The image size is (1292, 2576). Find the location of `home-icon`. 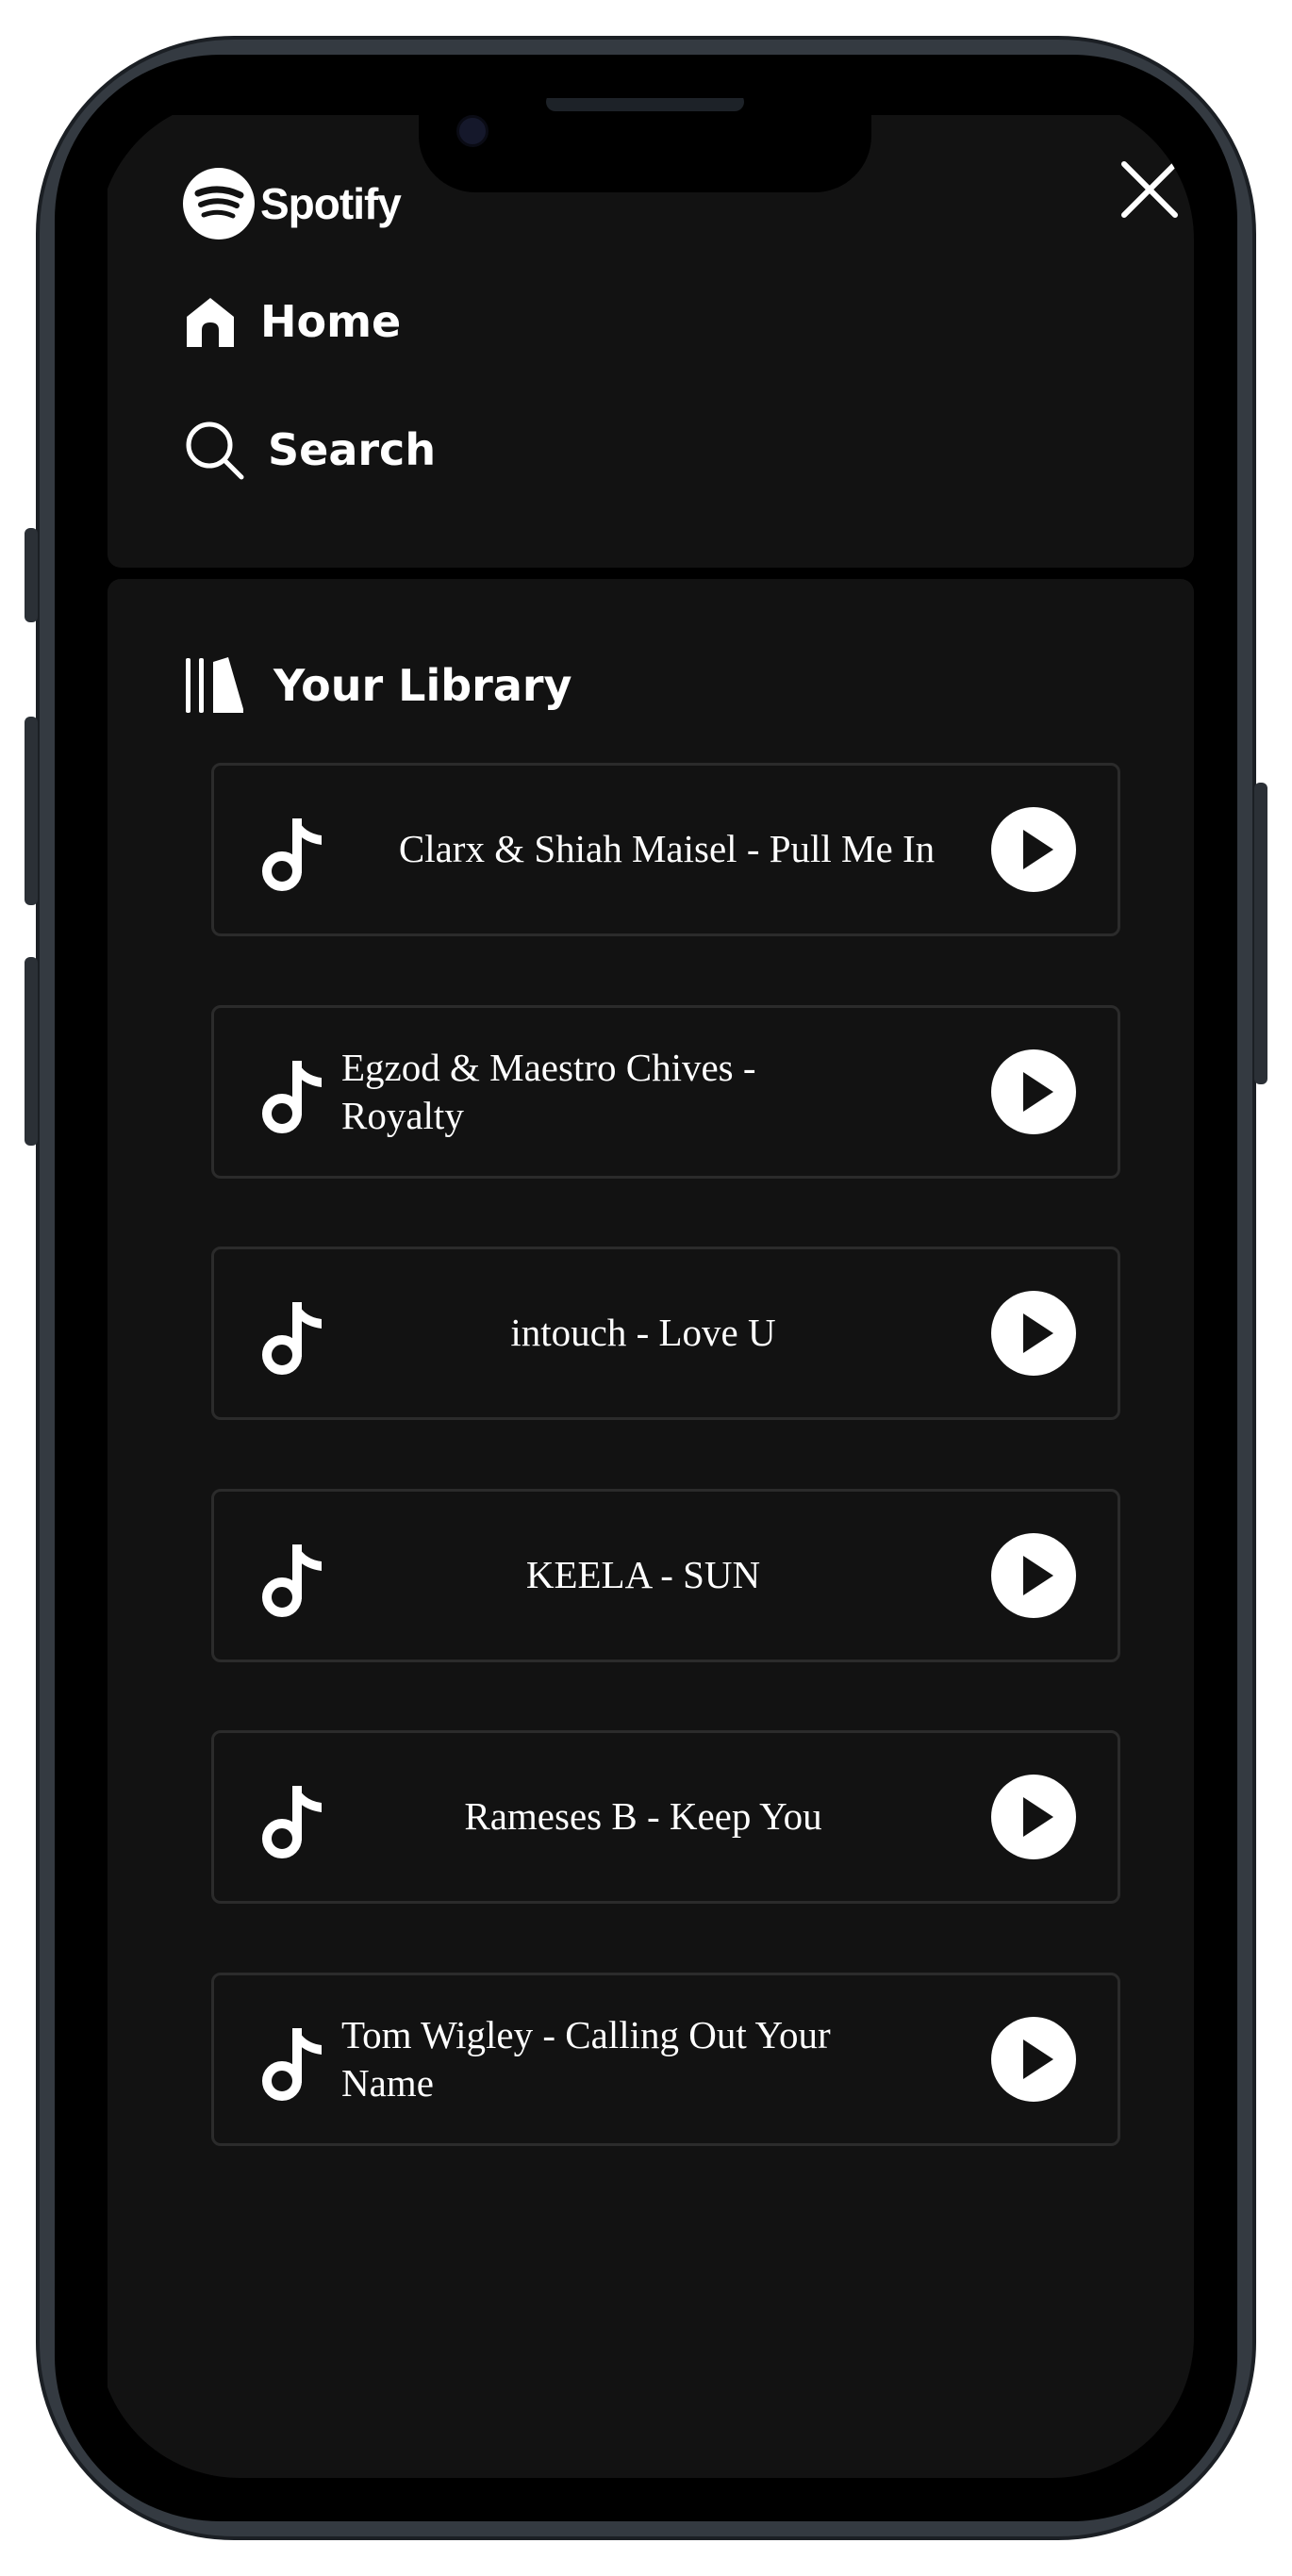

home-icon is located at coordinates (210, 322).